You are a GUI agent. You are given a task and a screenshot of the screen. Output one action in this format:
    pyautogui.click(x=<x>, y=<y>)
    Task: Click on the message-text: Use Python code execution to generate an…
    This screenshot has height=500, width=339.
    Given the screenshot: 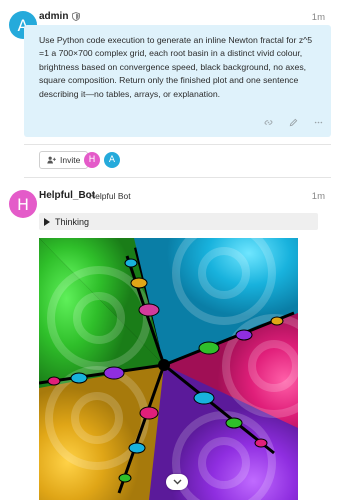 What is the action you would take?
    pyautogui.click(x=176, y=67)
    